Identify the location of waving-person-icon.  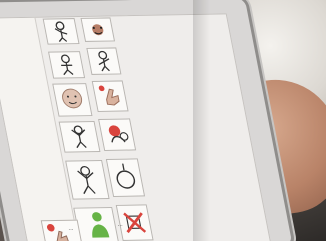
(61, 32).